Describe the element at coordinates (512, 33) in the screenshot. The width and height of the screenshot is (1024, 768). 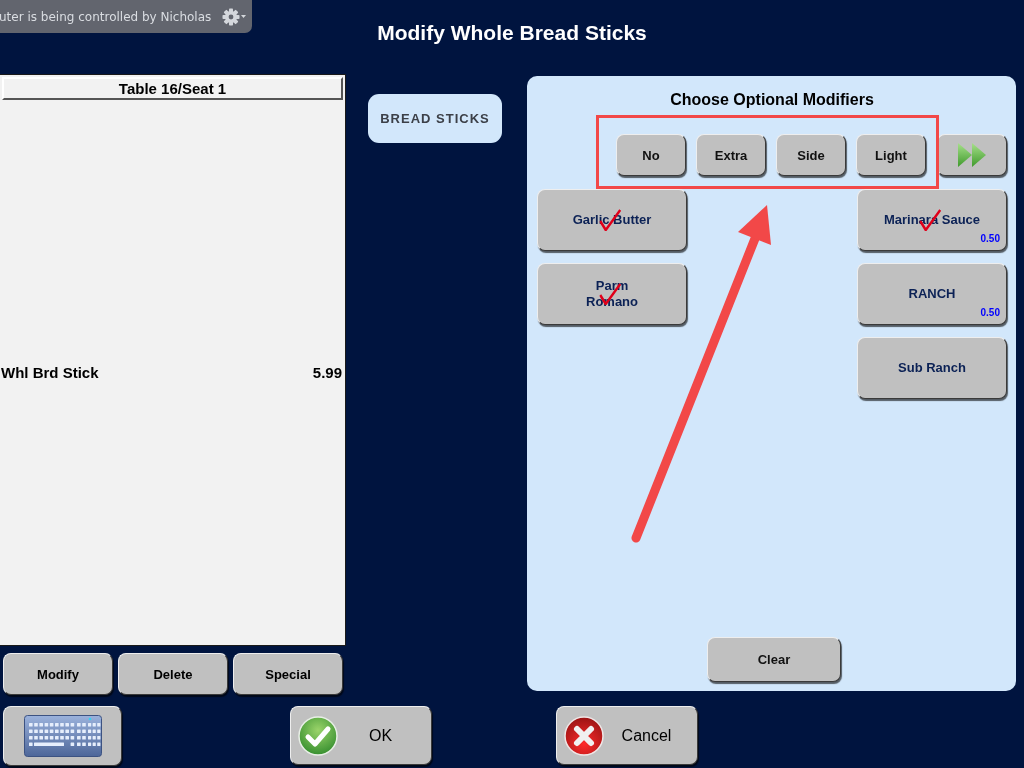
I see `window-title: Modify Whole Bread Sticks` at that location.